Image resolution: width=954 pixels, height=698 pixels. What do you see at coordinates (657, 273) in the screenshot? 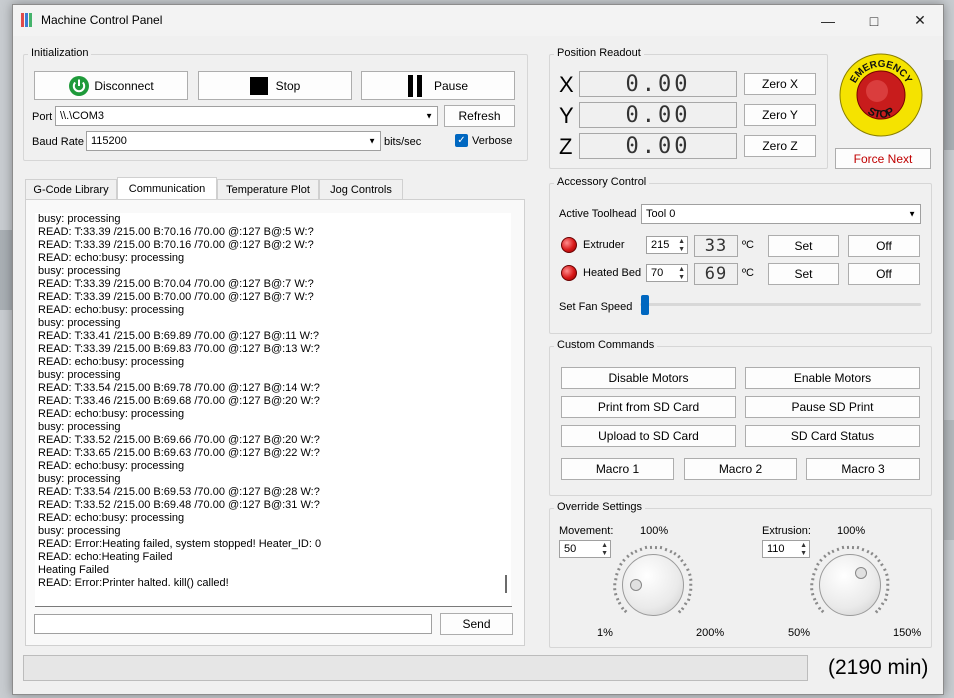
I see `bed-target-value: 70` at bounding box center [657, 273].